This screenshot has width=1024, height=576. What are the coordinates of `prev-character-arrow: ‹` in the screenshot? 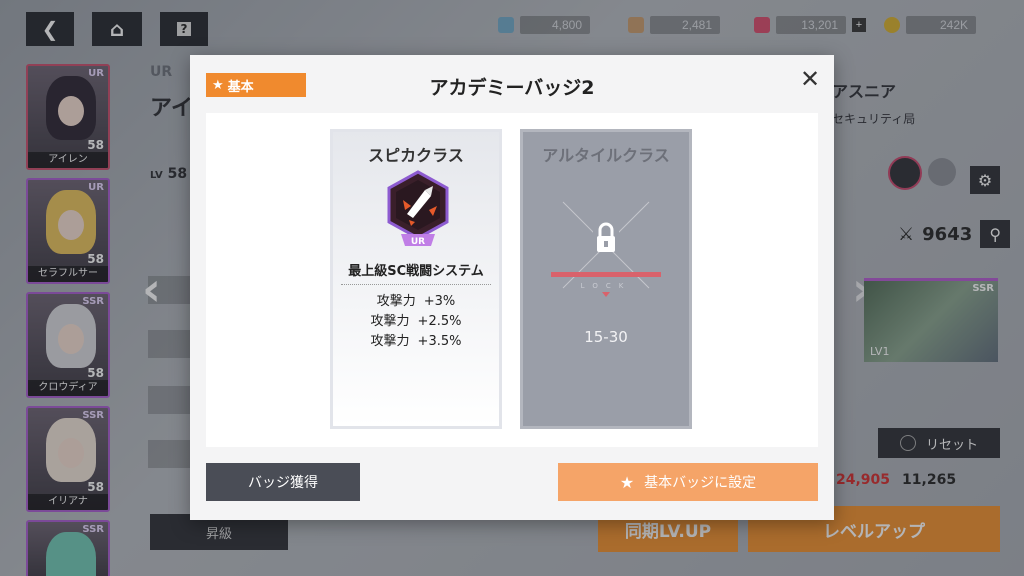 It's located at (151, 289).